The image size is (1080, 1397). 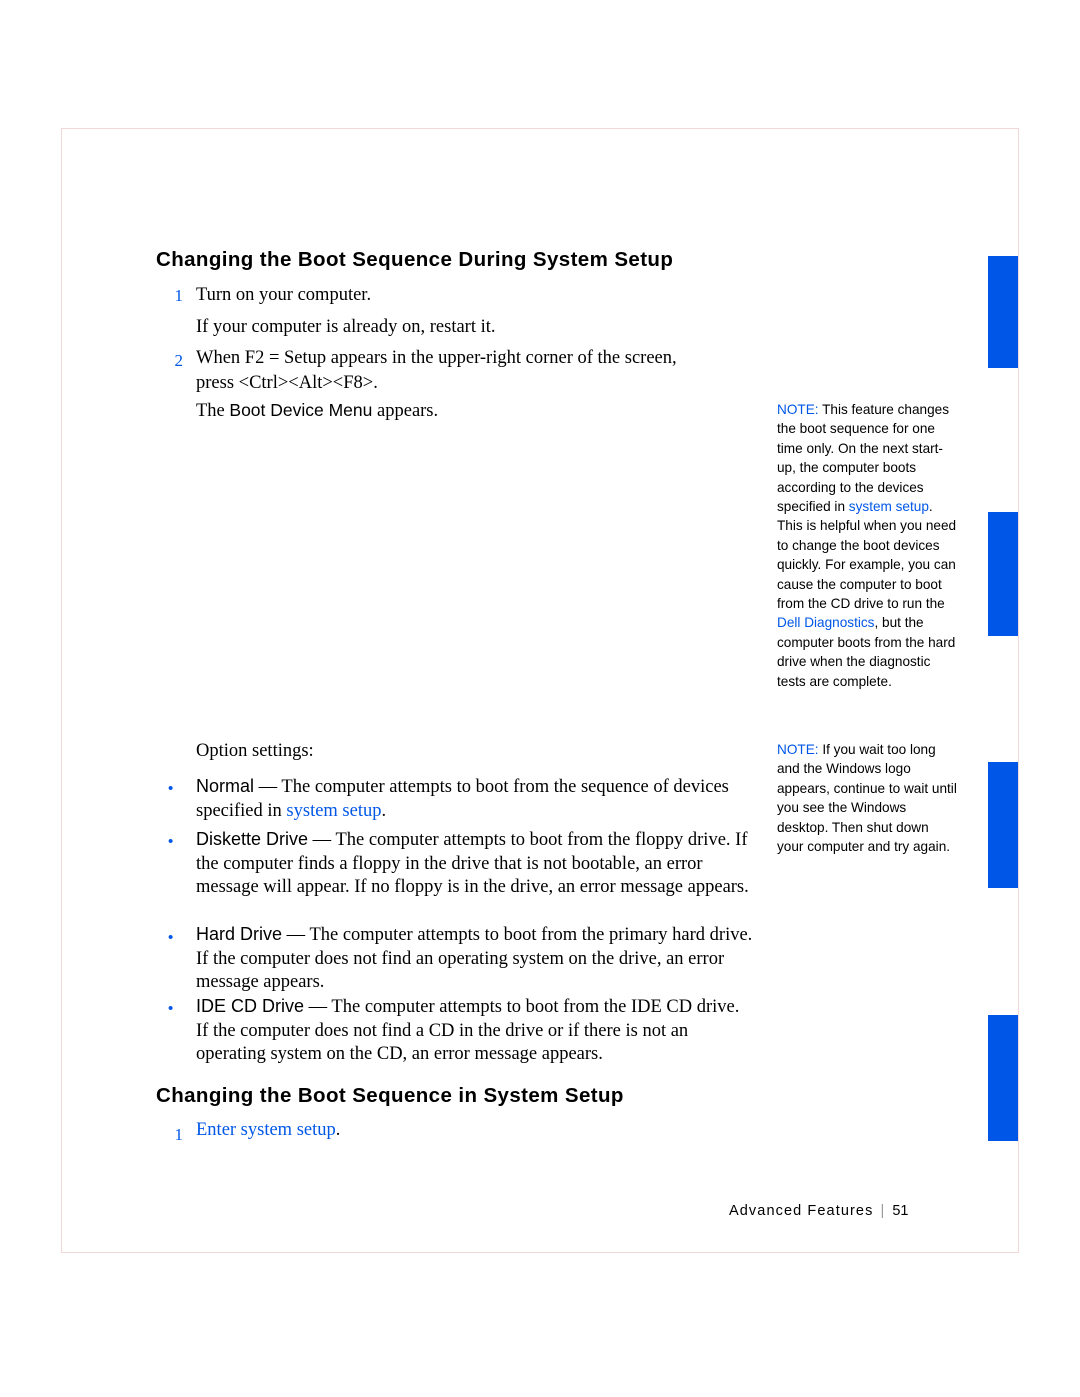 I want to click on second-step-number-1: 1, so click(x=179, y=1134).